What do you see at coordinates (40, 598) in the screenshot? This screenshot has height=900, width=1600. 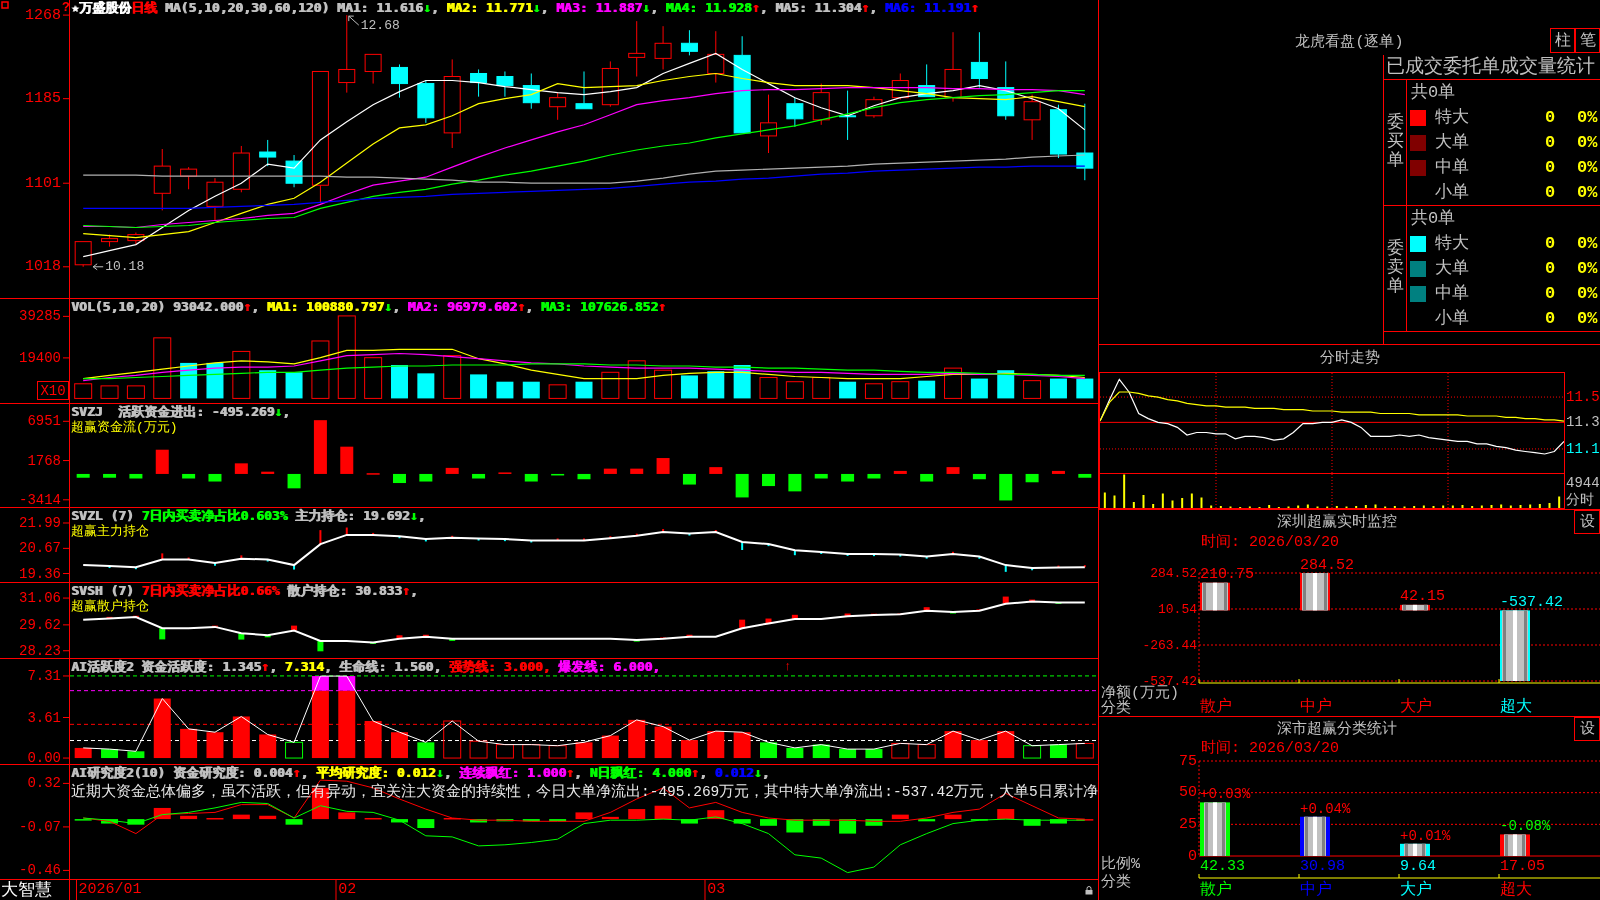 I see `axis-tick-label: 31.06` at bounding box center [40, 598].